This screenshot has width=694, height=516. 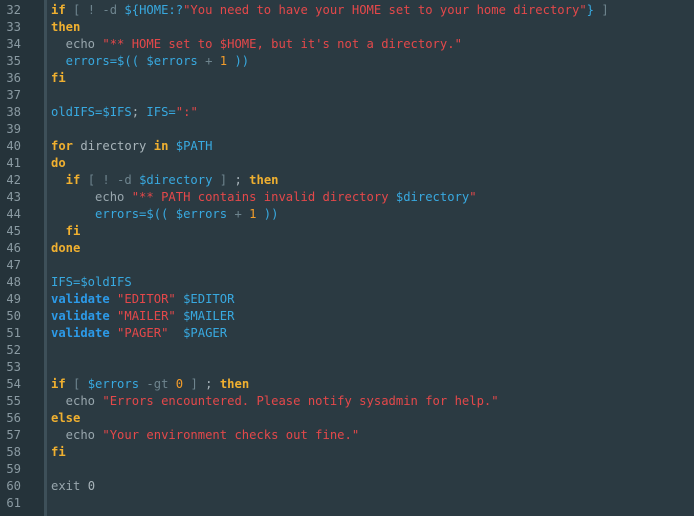 What do you see at coordinates (13, 282) in the screenshot?
I see `line-number: 48` at bounding box center [13, 282].